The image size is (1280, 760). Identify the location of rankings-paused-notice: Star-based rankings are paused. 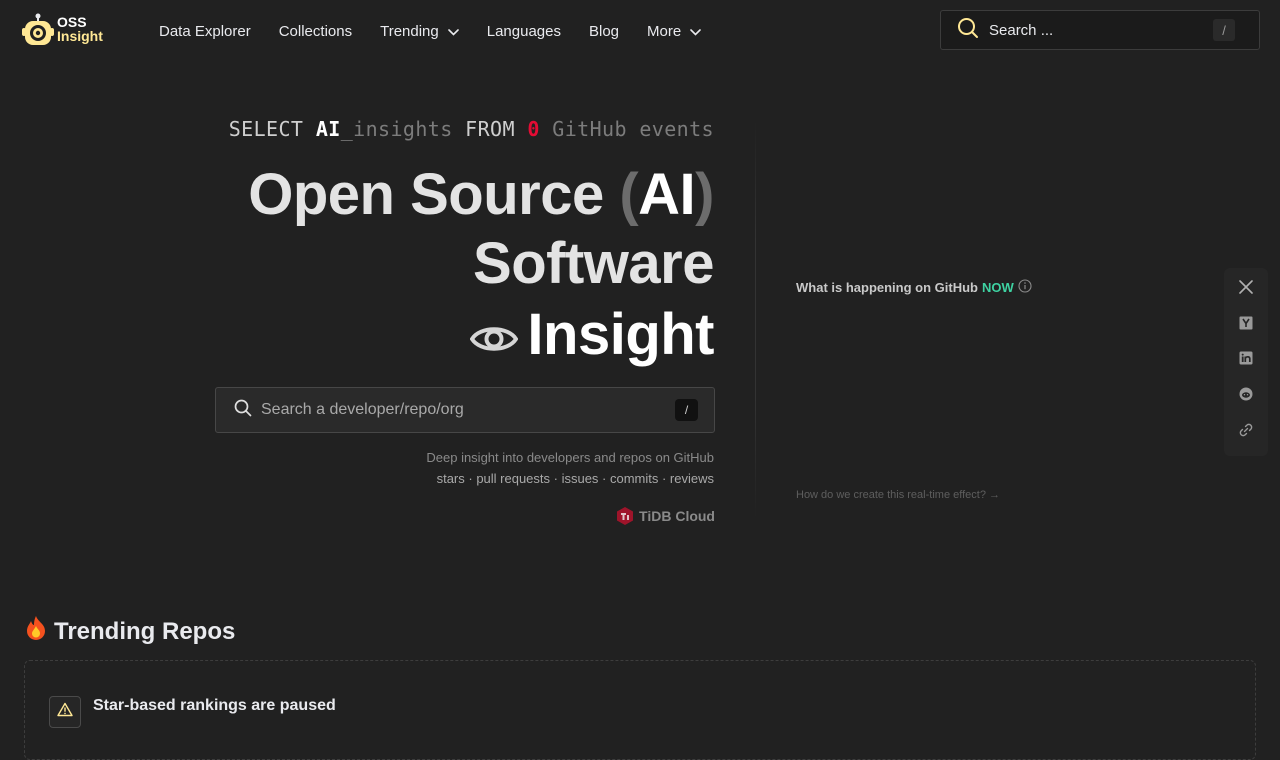
(192, 712).